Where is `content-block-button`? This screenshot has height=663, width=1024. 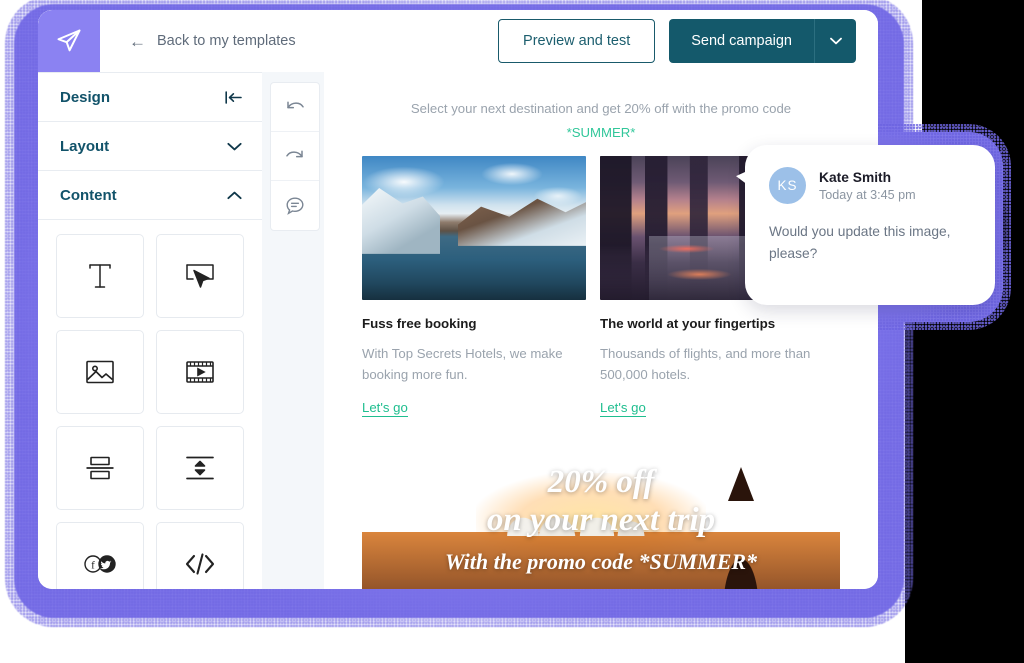
content-block-button is located at coordinates (200, 276).